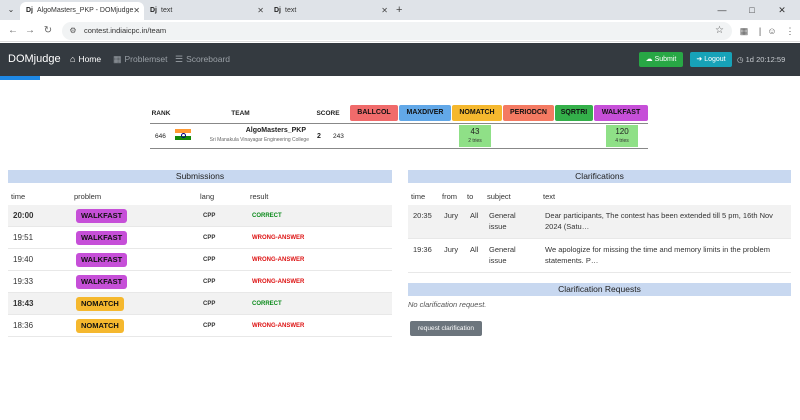  I want to click on submission-time: 19:40, so click(23, 259).